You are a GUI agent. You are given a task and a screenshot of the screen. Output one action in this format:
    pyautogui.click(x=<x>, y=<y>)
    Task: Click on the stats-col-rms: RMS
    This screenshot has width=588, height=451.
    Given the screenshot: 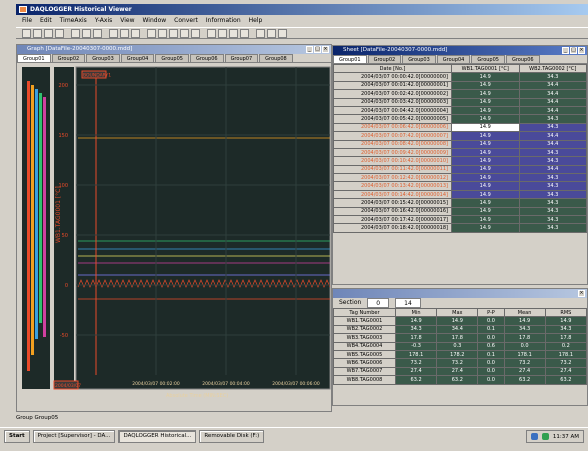 What is the action you would take?
    pyautogui.click(x=566, y=312)
    